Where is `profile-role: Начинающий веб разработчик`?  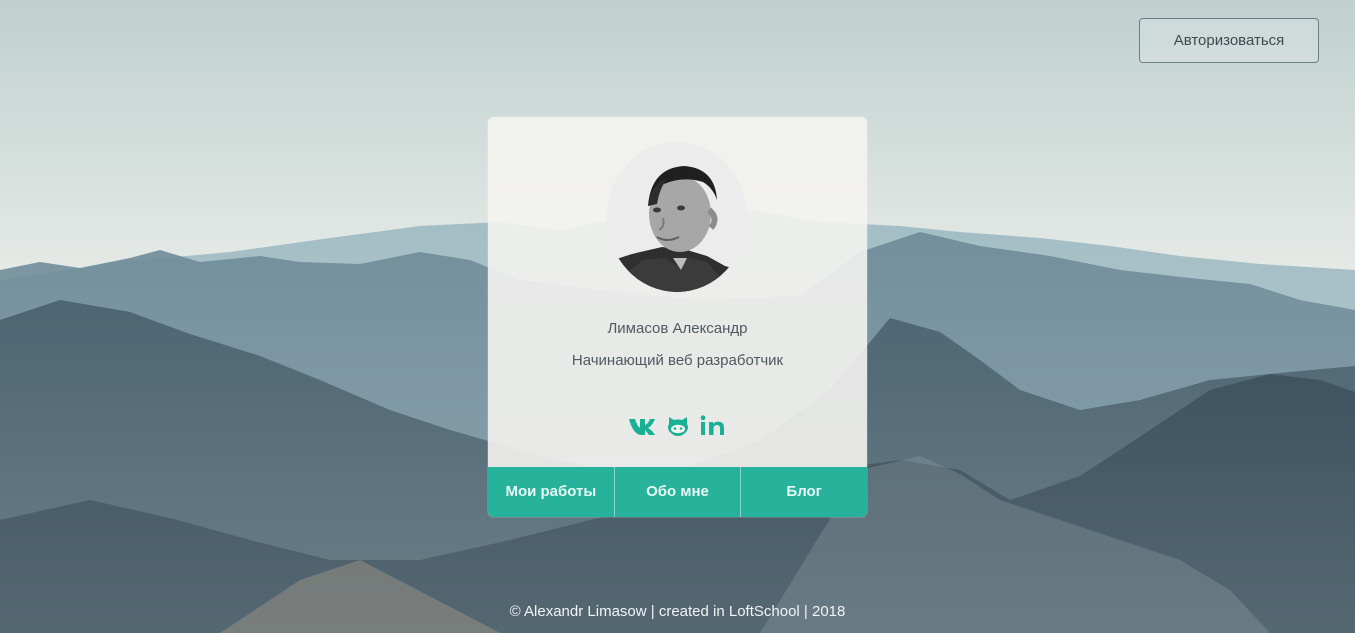
profile-role: Начинающий веб разработчик is located at coordinates (677, 360).